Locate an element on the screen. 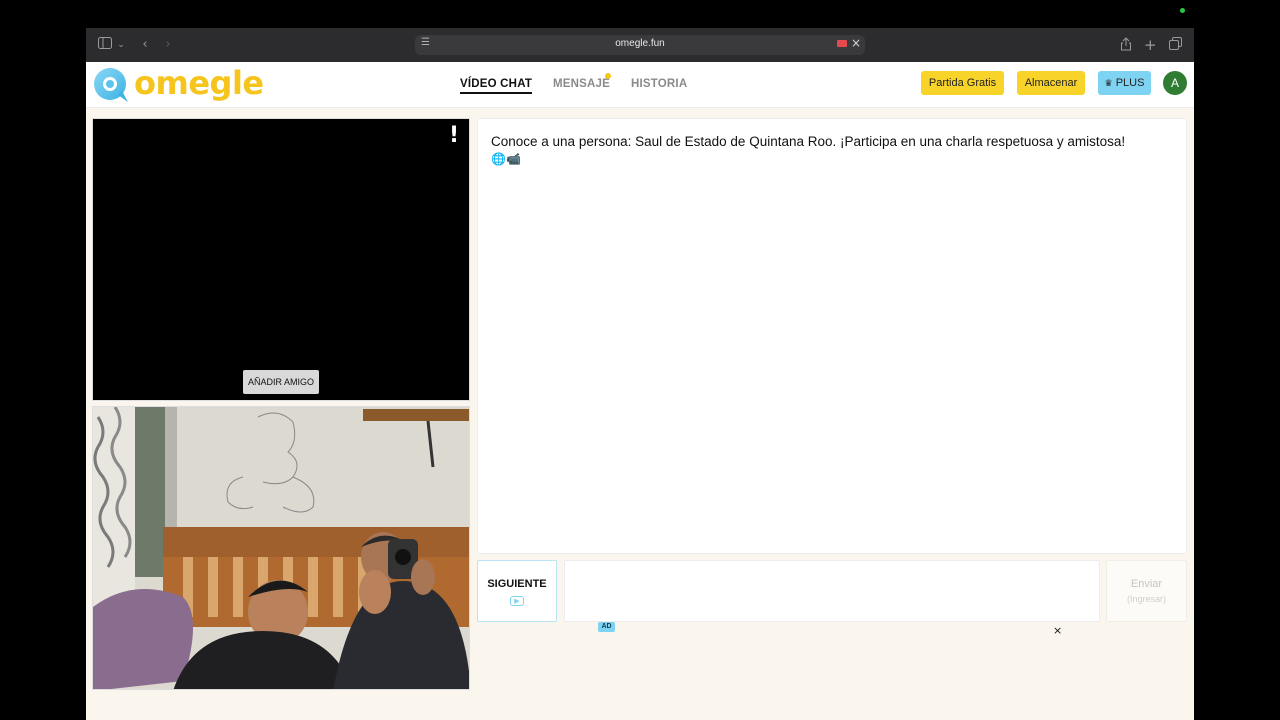 The image size is (1280, 720). omegle-logo: omegle is located at coordinates (178, 84).